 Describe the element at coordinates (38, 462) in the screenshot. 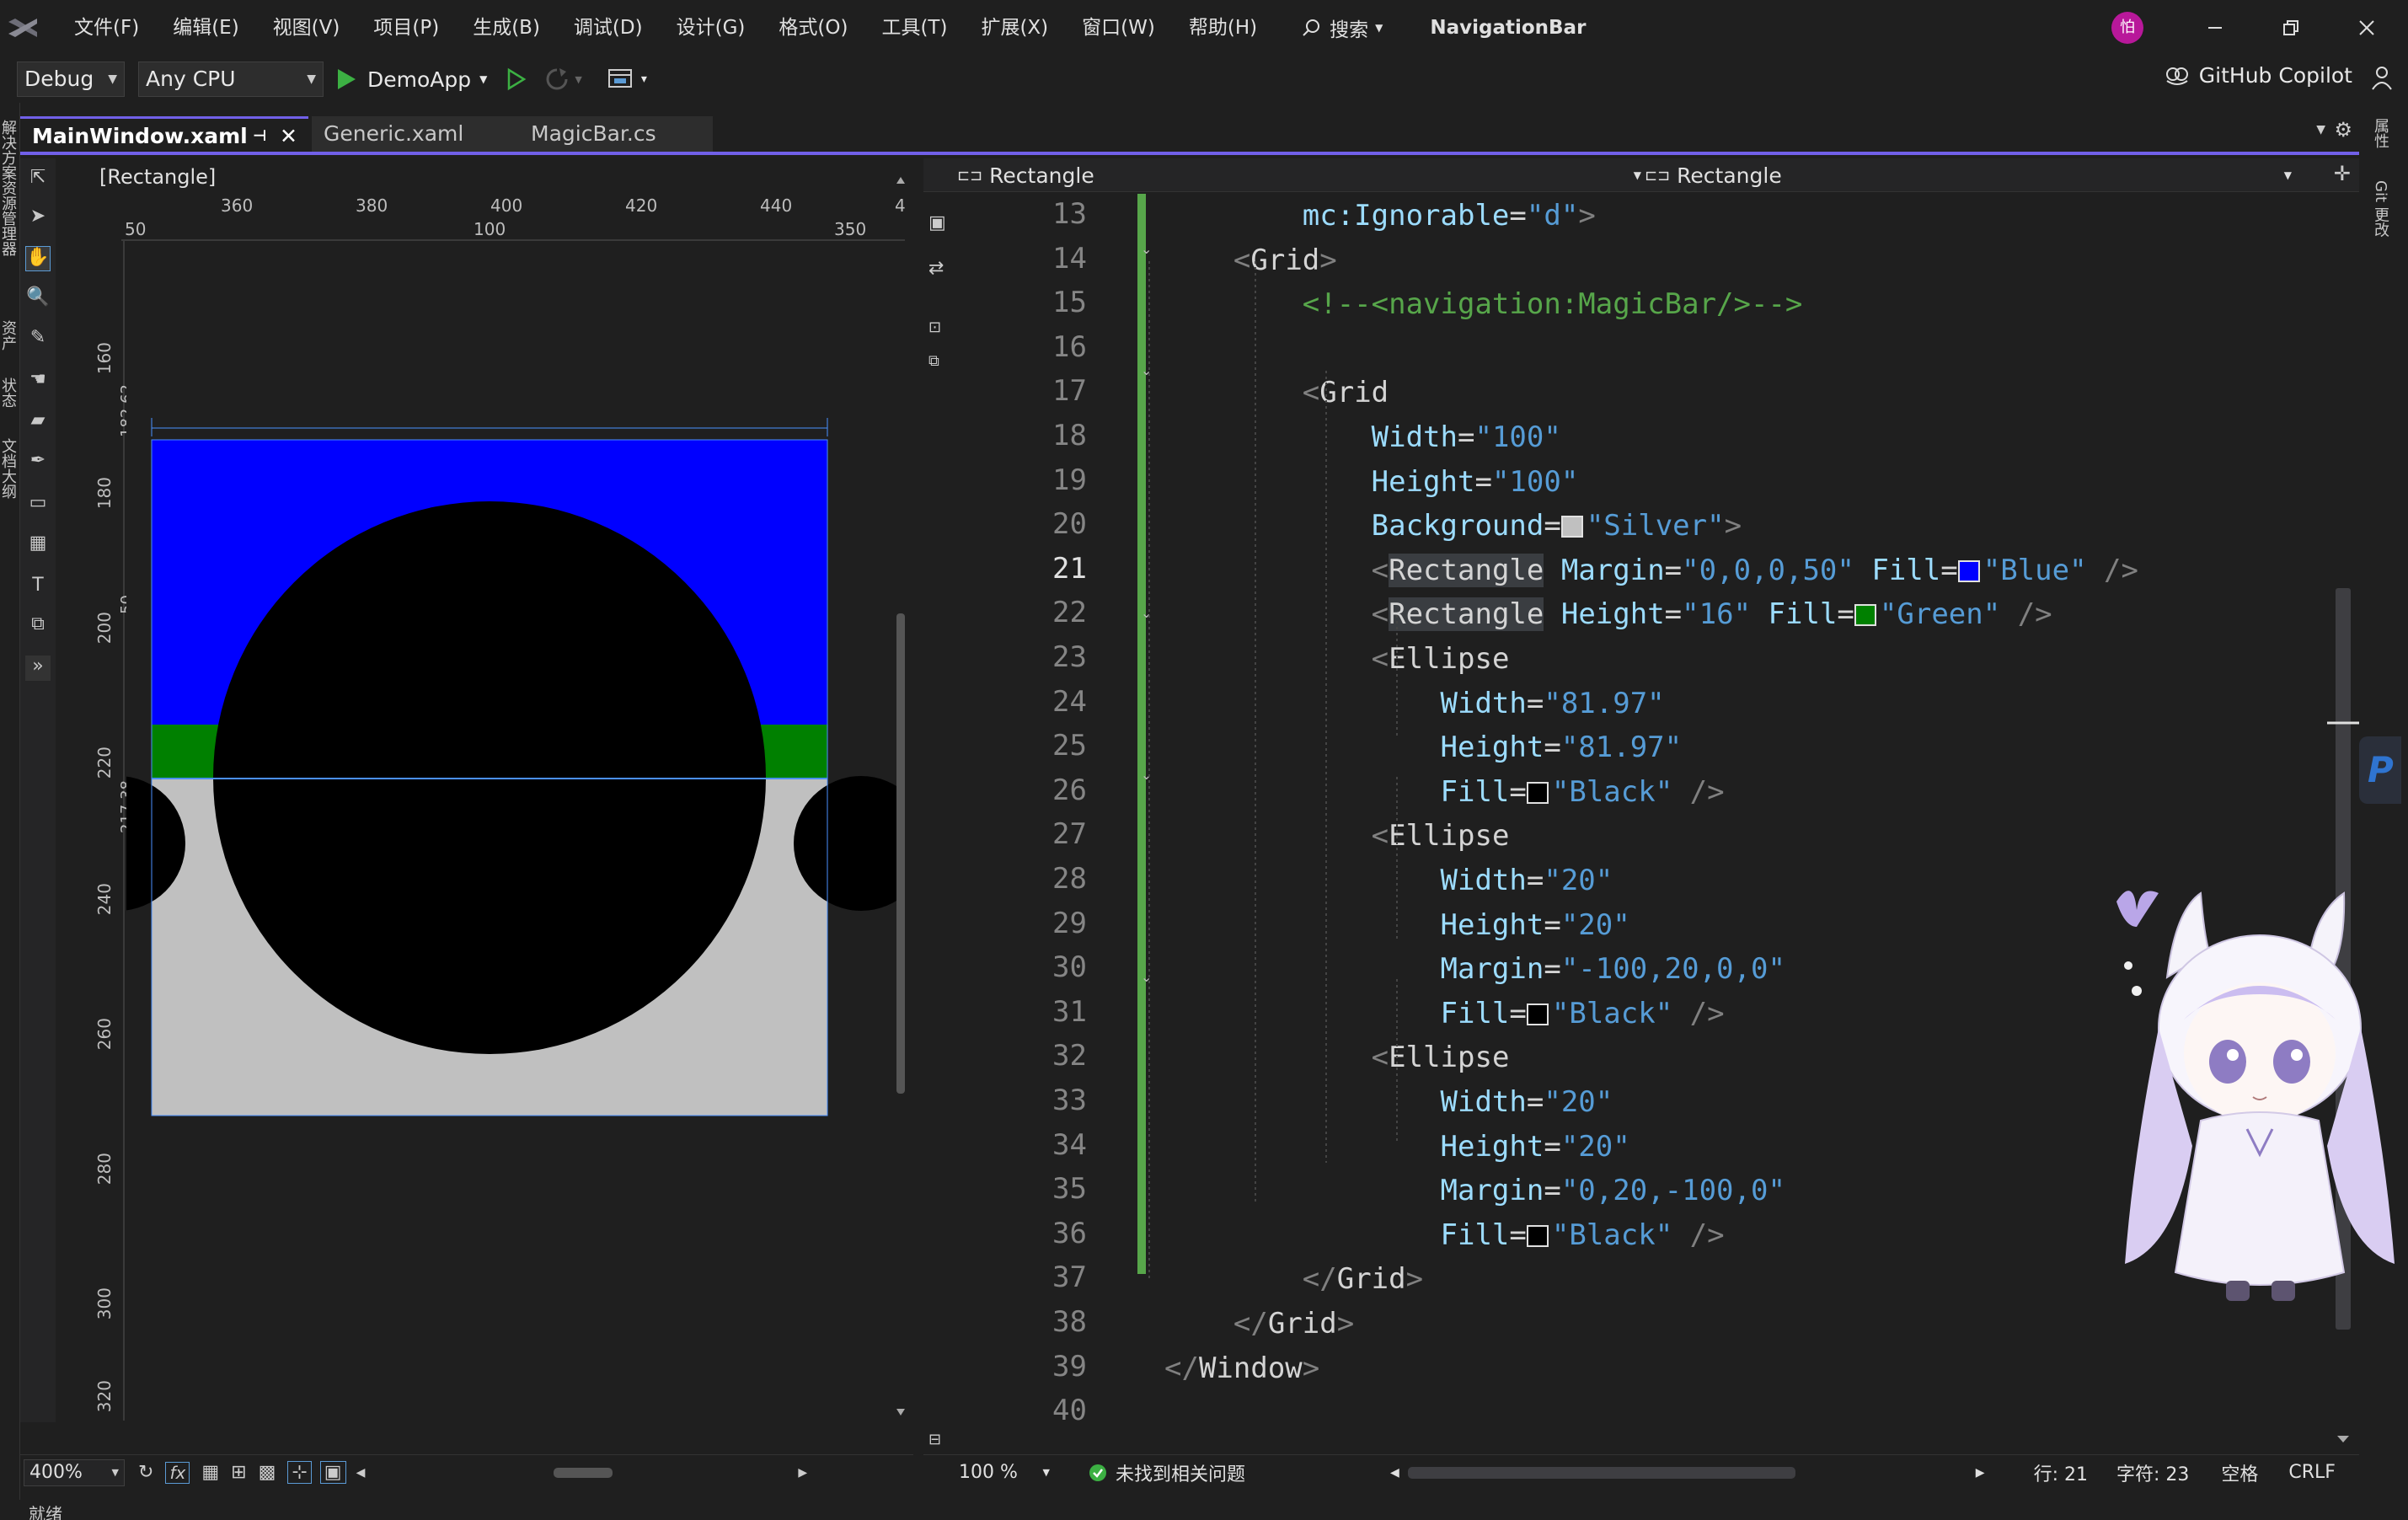

I see `pen-icon: ✒` at that location.